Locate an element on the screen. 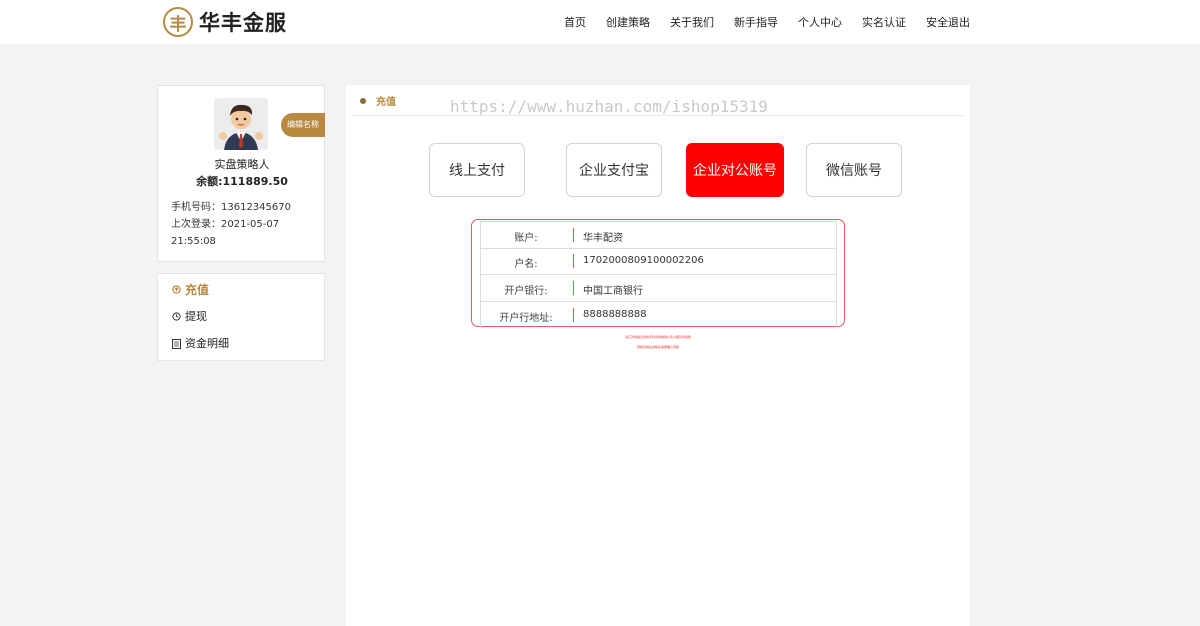 Image resolution: width=1200 pixels, height=626 pixels. menu-item-recharge: 充值 is located at coordinates (190, 289).